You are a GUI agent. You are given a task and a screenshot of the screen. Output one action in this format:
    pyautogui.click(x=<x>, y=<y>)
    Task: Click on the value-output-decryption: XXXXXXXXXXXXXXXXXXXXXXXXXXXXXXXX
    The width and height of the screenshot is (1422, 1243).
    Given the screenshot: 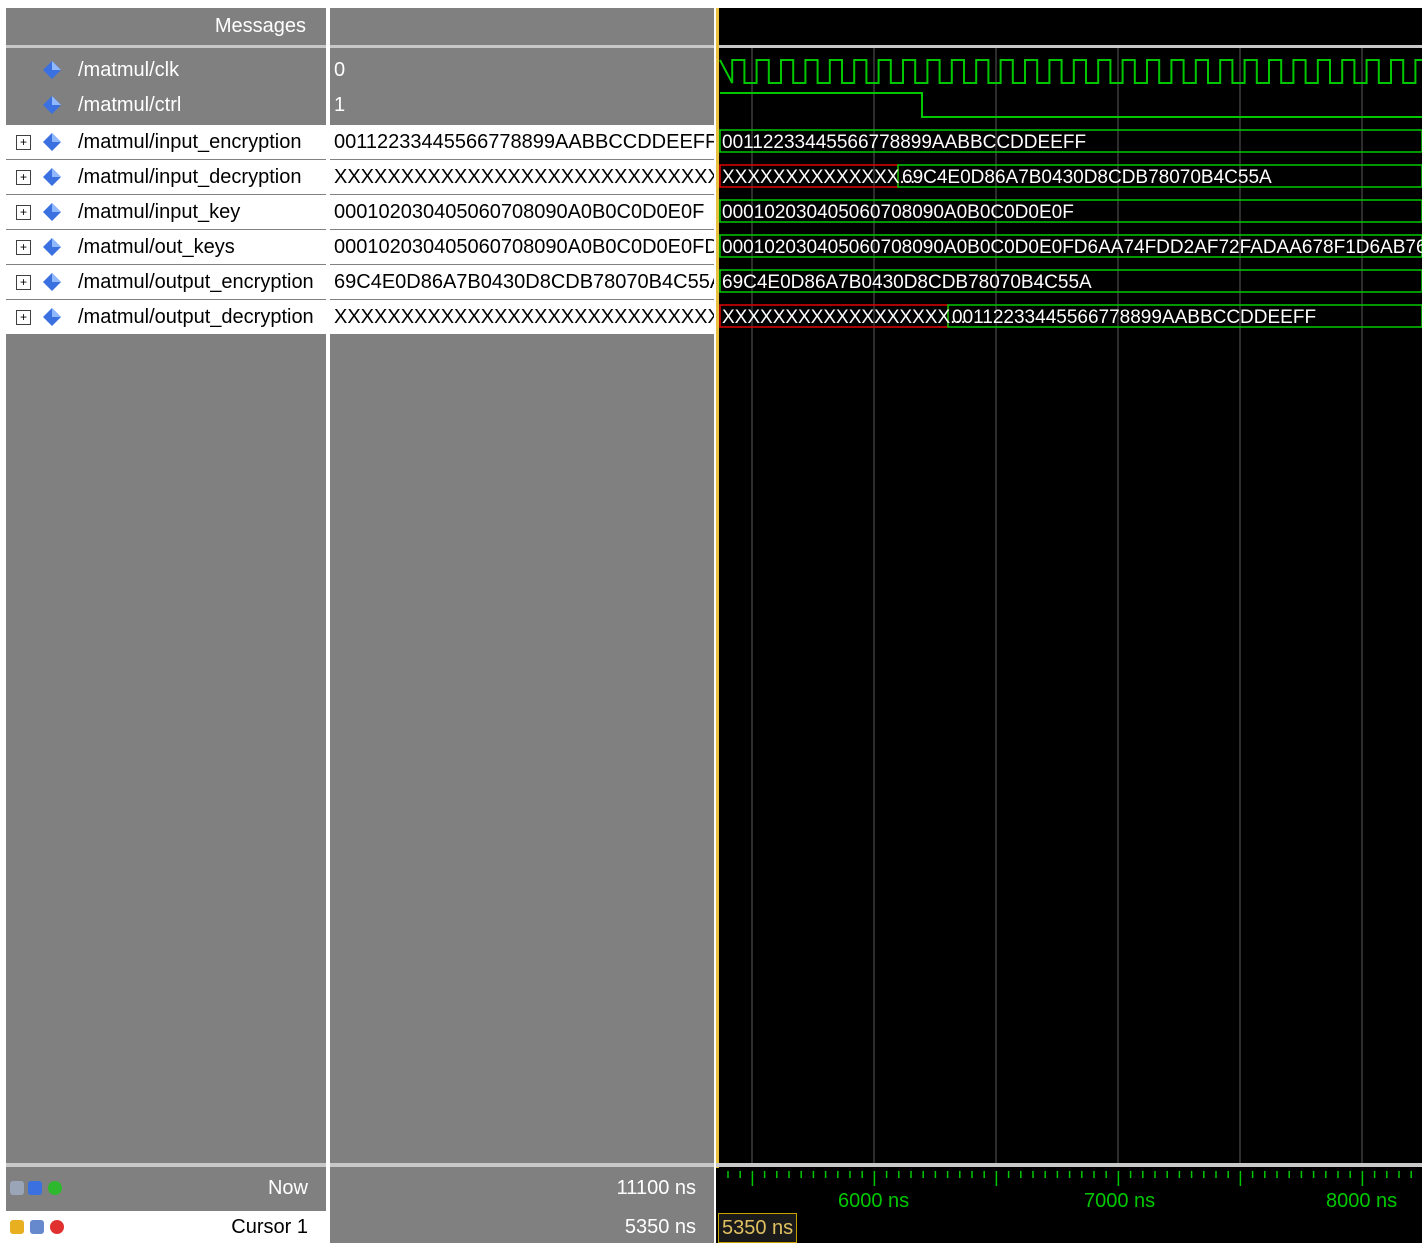 What is the action you would take?
    pyautogui.click(x=522, y=317)
    